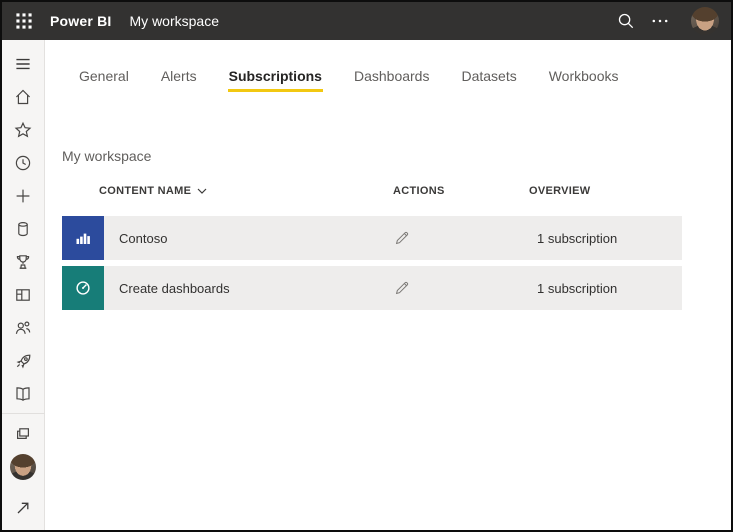  I want to click on nav-favorites-button, so click(23, 129).